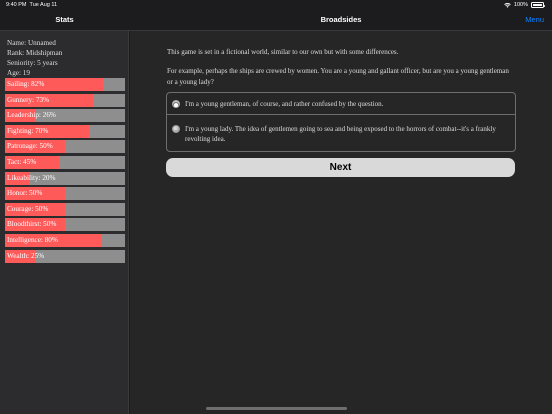  Describe the element at coordinates (340, 167) in the screenshot. I see `next-button: Next` at that location.